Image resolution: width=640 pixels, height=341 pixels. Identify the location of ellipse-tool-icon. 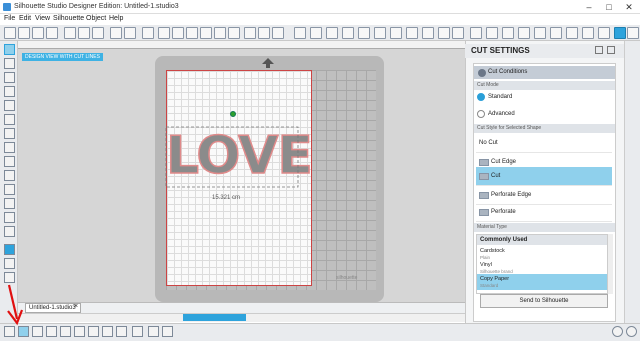
(9, 147).